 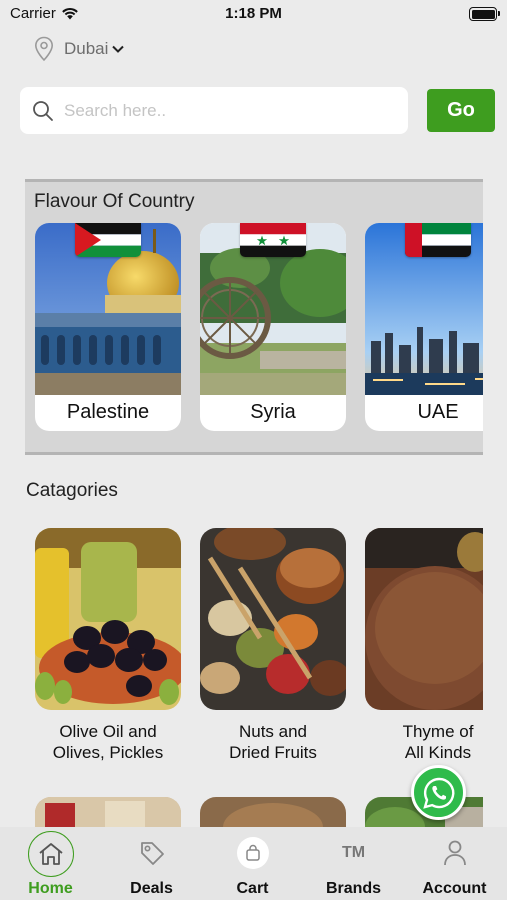 I want to click on chevron-down-icon, so click(x=118, y=49).